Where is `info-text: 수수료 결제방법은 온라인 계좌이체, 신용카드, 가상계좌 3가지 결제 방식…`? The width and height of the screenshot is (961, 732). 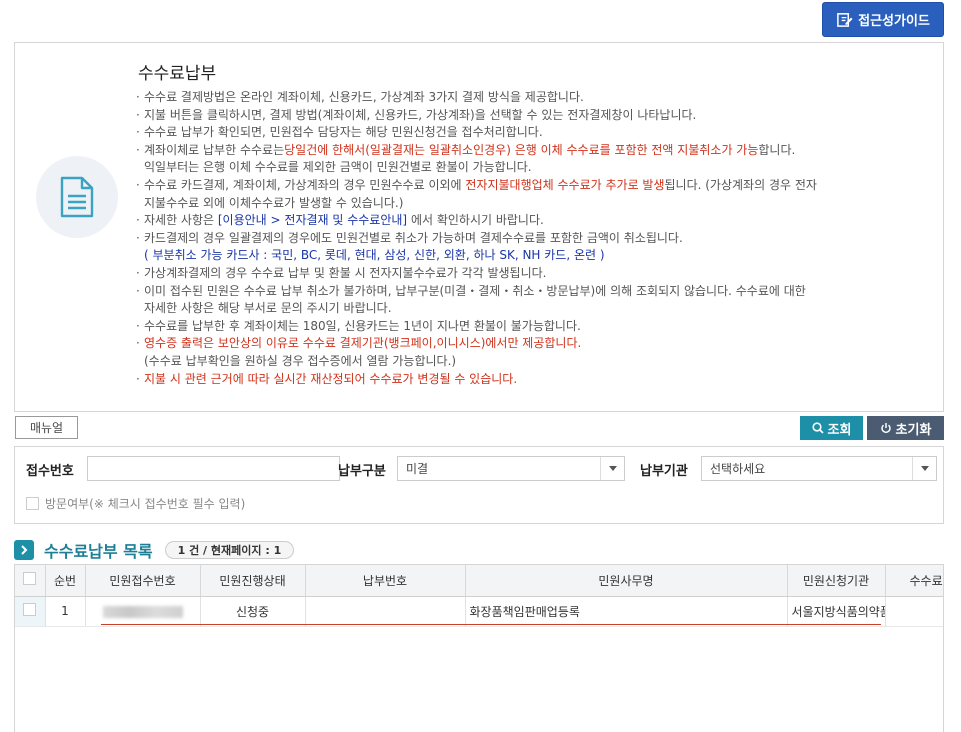 info-text: 수수료 결제방법은 온라인 계좌이체, 신용카드, 가상계좌 3가지 결제 방식… is located at coordinates (364, 97).